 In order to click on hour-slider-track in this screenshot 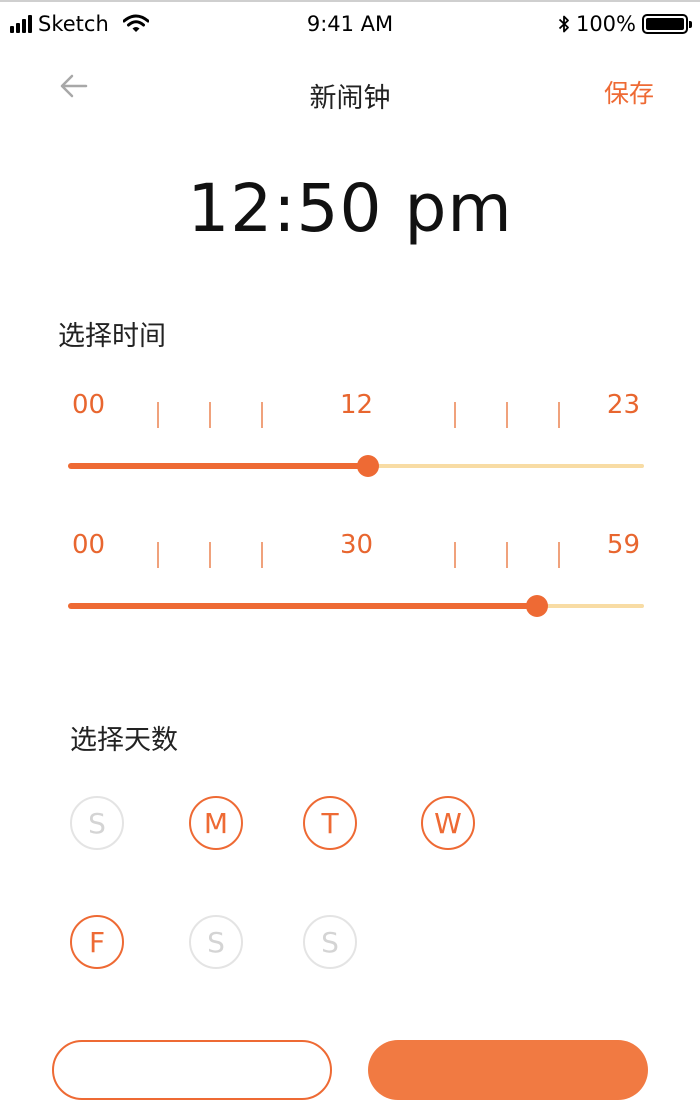, I will do `click(356, 466)`.